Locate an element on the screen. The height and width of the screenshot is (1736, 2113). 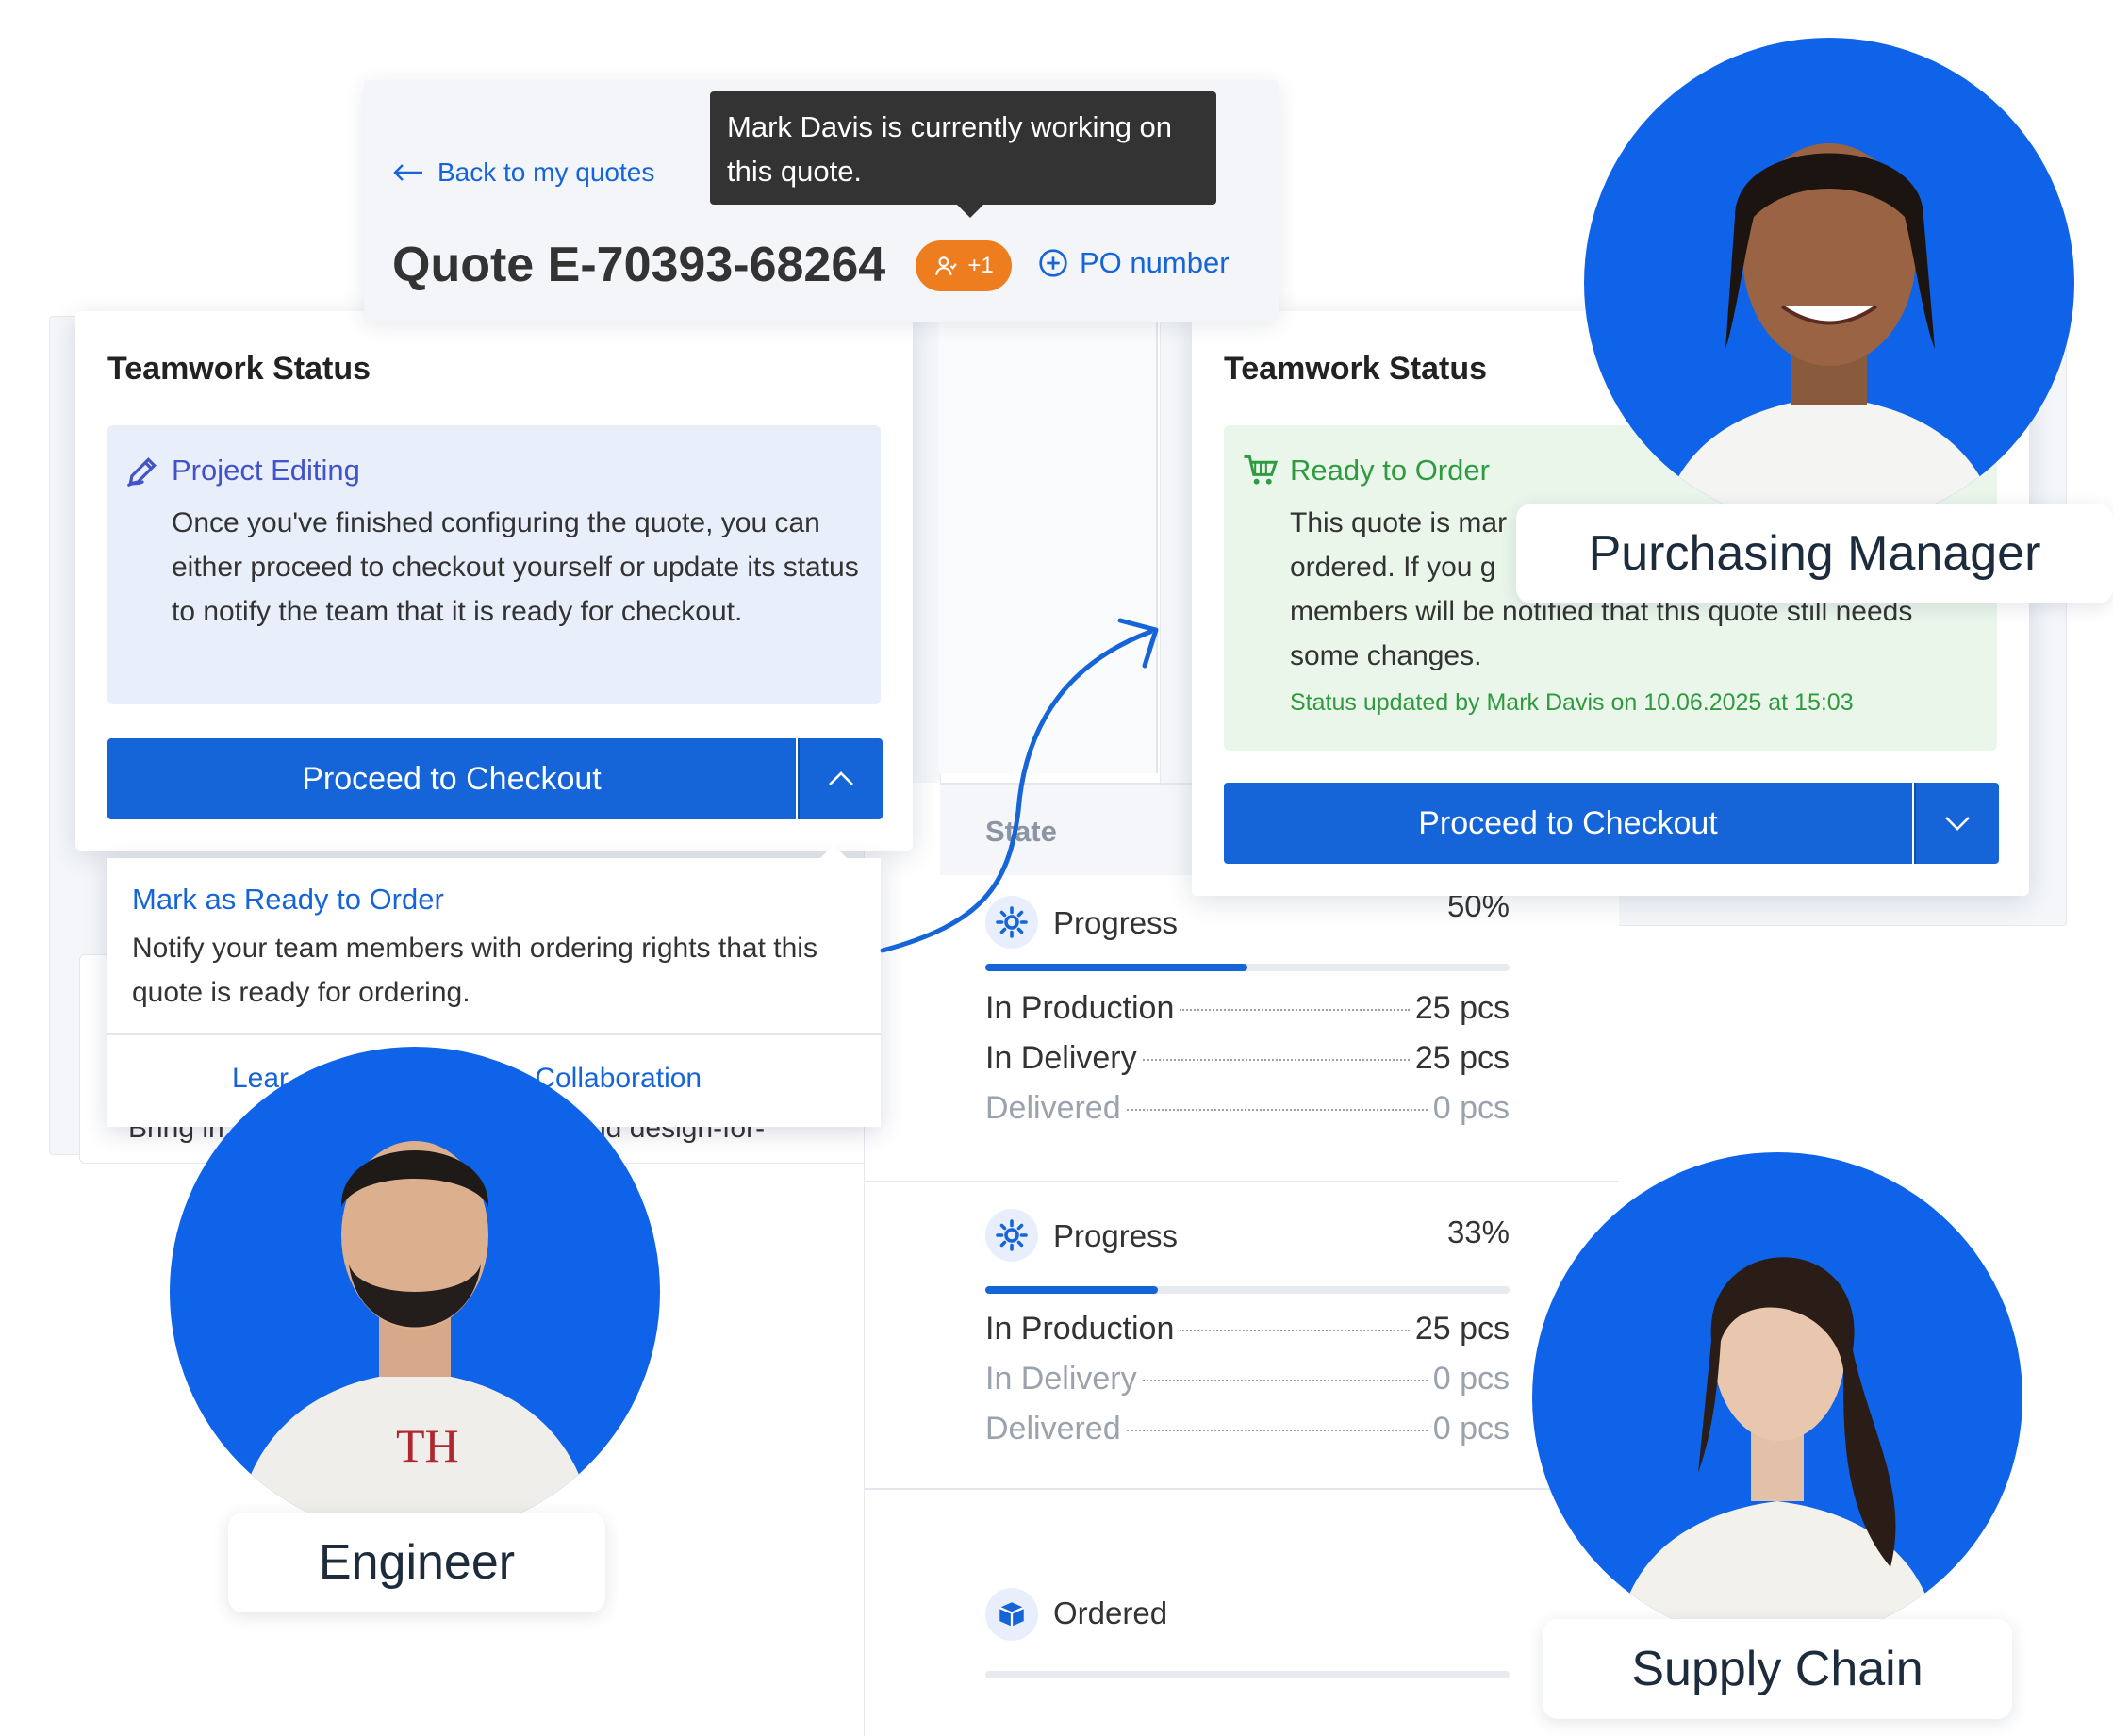
connector-arrow is located at coordinates (1020, 785).